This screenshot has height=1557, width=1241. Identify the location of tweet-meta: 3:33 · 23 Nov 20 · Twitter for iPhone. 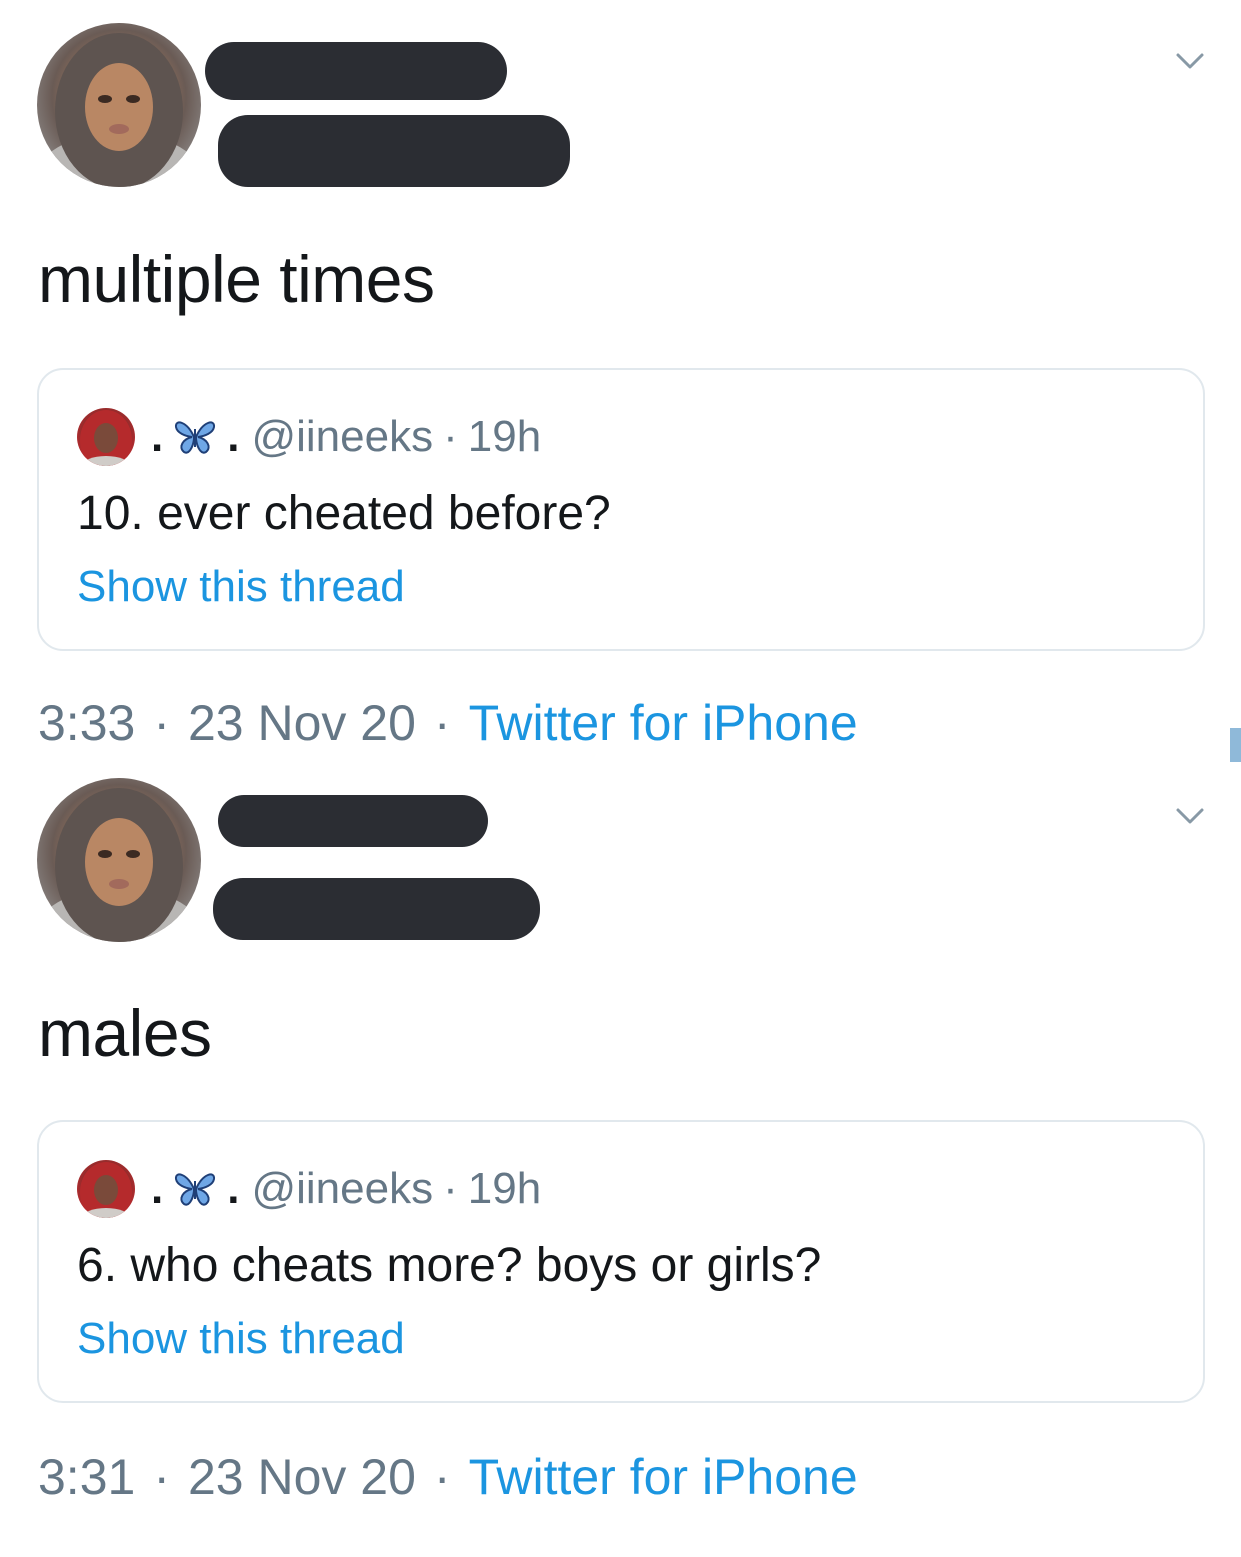
(448, 723).